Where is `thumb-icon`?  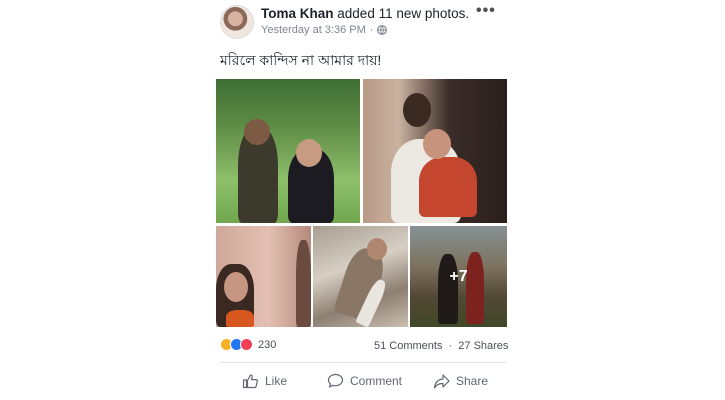 thumb-icon is located at coordinates (250, 381).